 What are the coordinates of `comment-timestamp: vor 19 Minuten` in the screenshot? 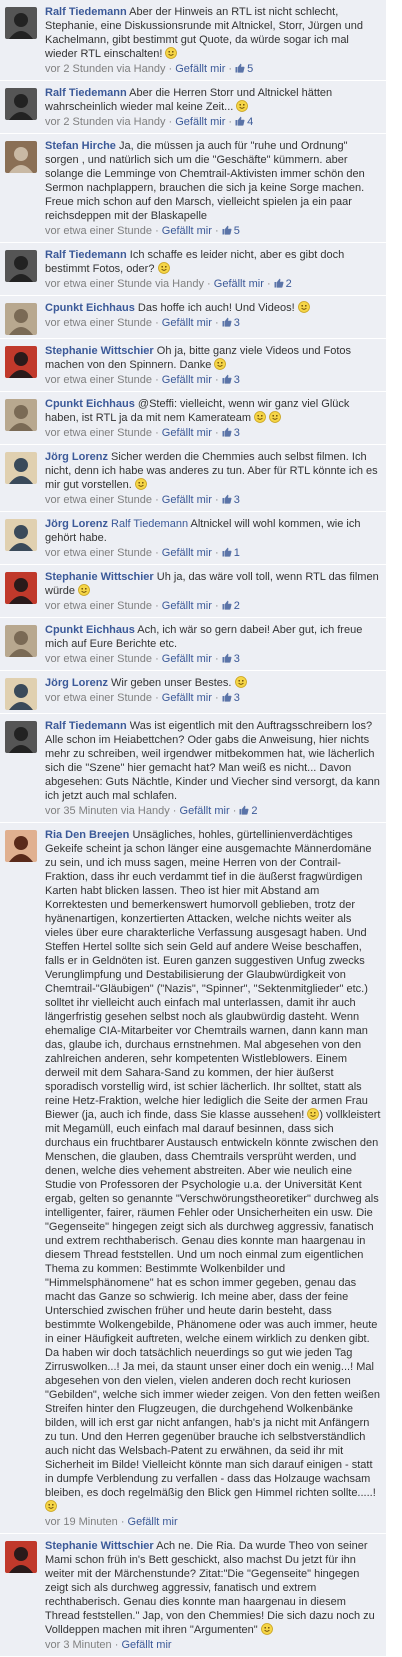 It's located at (81, 1522).